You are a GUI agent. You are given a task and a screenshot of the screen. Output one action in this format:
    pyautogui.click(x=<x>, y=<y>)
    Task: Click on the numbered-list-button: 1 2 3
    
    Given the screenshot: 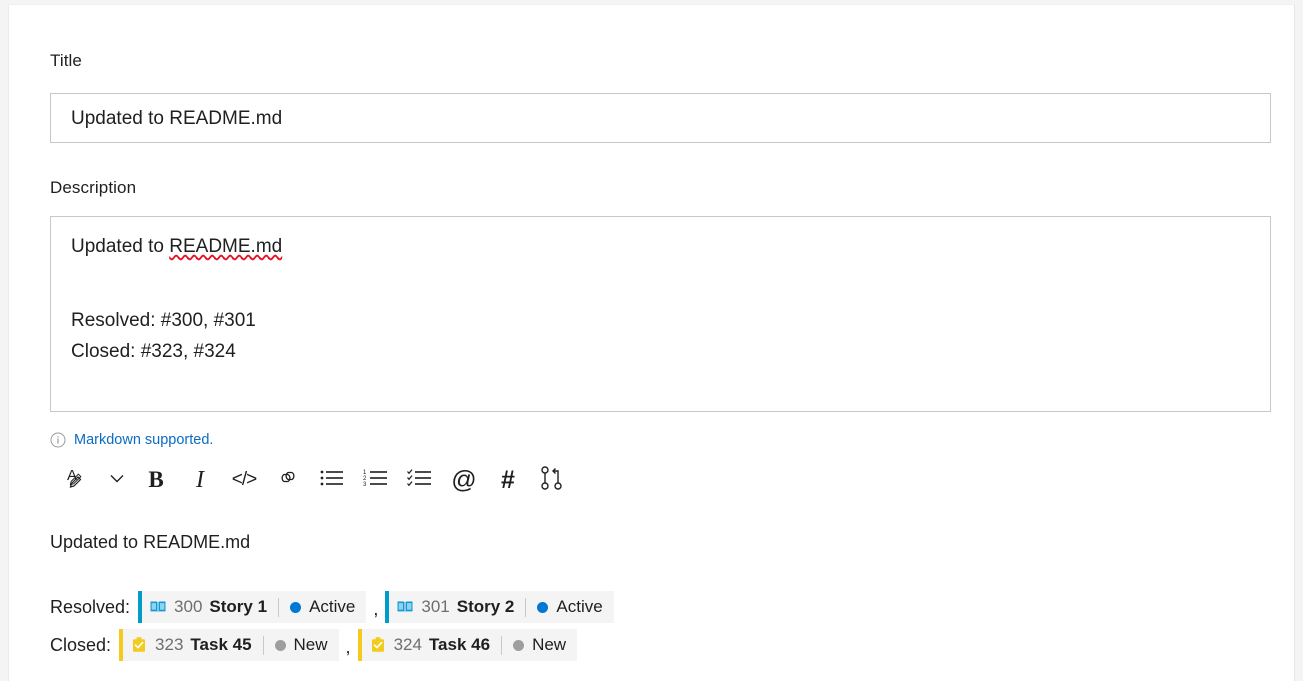 What is the action you would take?
    pyautogui.click(x=376, y=480)
    